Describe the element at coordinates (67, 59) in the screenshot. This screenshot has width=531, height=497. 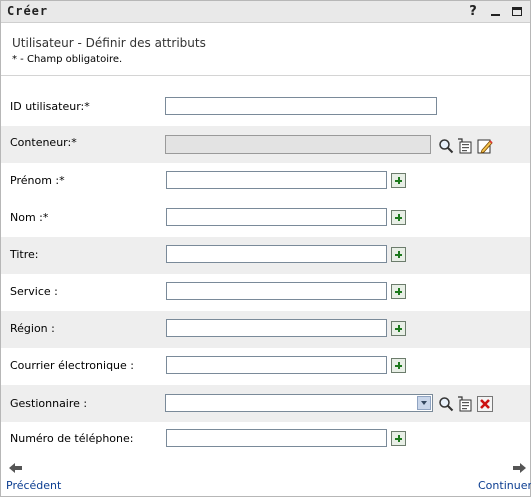
I see `required-note: * - Champ obligatoire.` at that location.